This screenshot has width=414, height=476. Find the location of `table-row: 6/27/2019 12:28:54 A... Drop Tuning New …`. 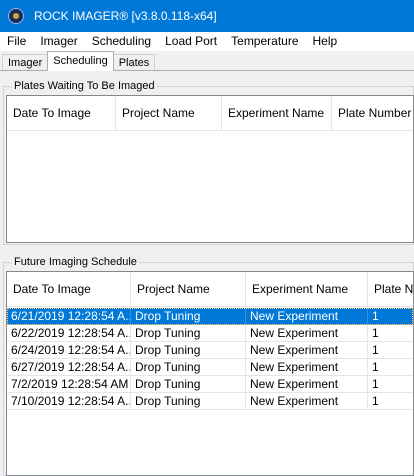

table-row: 6/27/2019 12:28:54 A... Drop Tuning New … is located at coordinates (210, 367).